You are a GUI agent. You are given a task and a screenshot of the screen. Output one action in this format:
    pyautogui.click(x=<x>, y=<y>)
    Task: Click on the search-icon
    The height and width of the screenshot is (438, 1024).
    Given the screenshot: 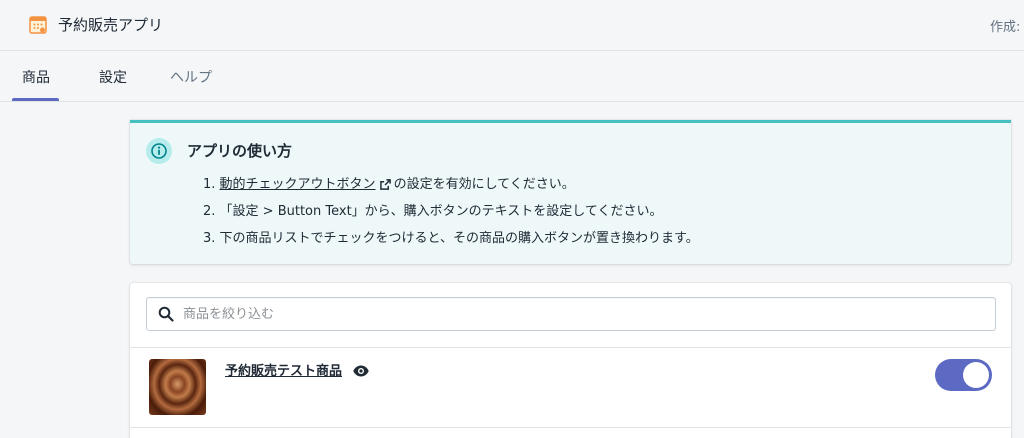 What is the action you would take?
    pyautogui.click(x=166, y=316)
    